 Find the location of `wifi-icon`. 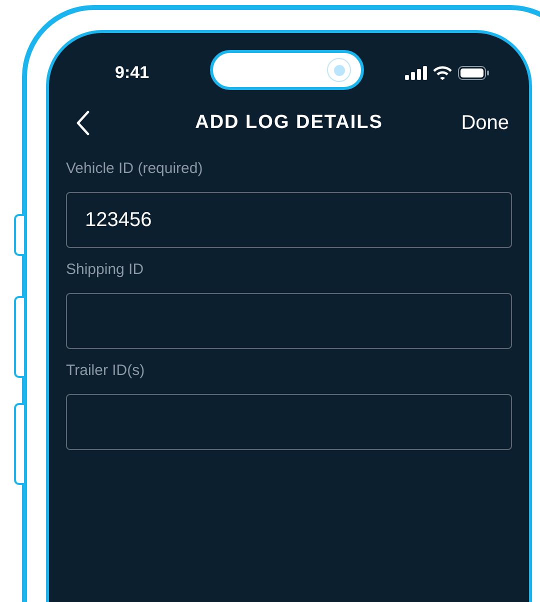

wifi-icon is located at coordinates (442, 73).